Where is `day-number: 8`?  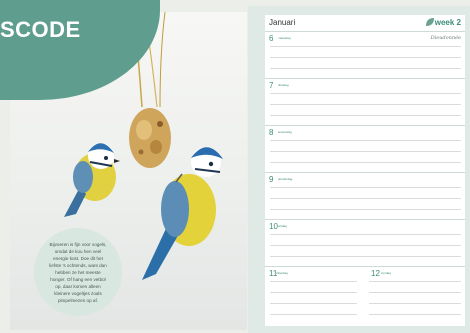
day-number: 8 is located at coordinates (271, 132).